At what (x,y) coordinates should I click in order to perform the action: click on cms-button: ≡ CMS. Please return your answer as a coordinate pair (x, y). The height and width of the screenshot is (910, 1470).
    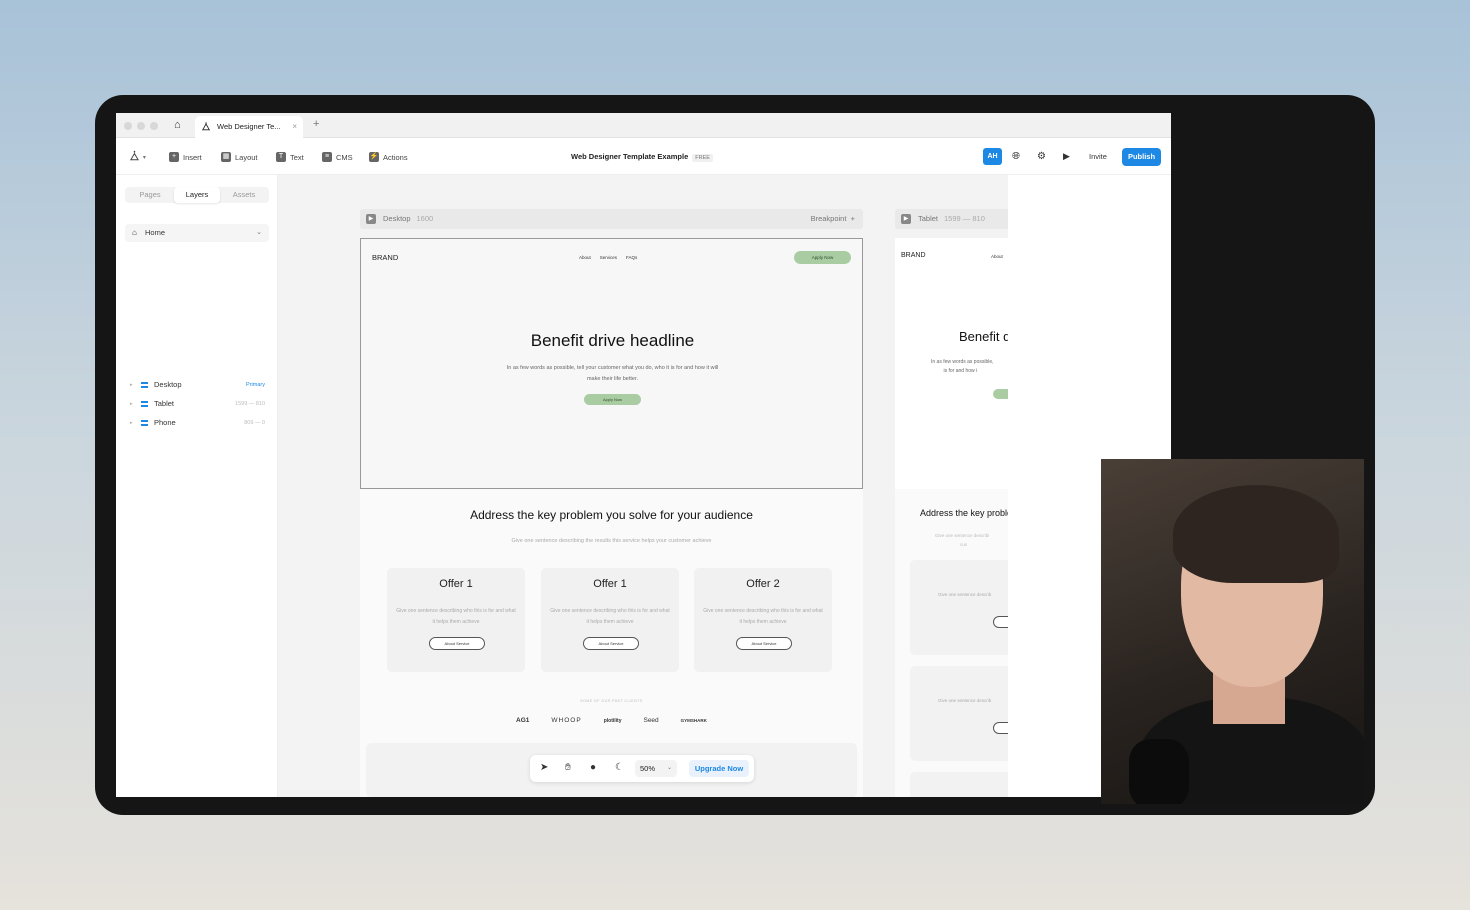
    Looking at the image, I should click on (337, 157).